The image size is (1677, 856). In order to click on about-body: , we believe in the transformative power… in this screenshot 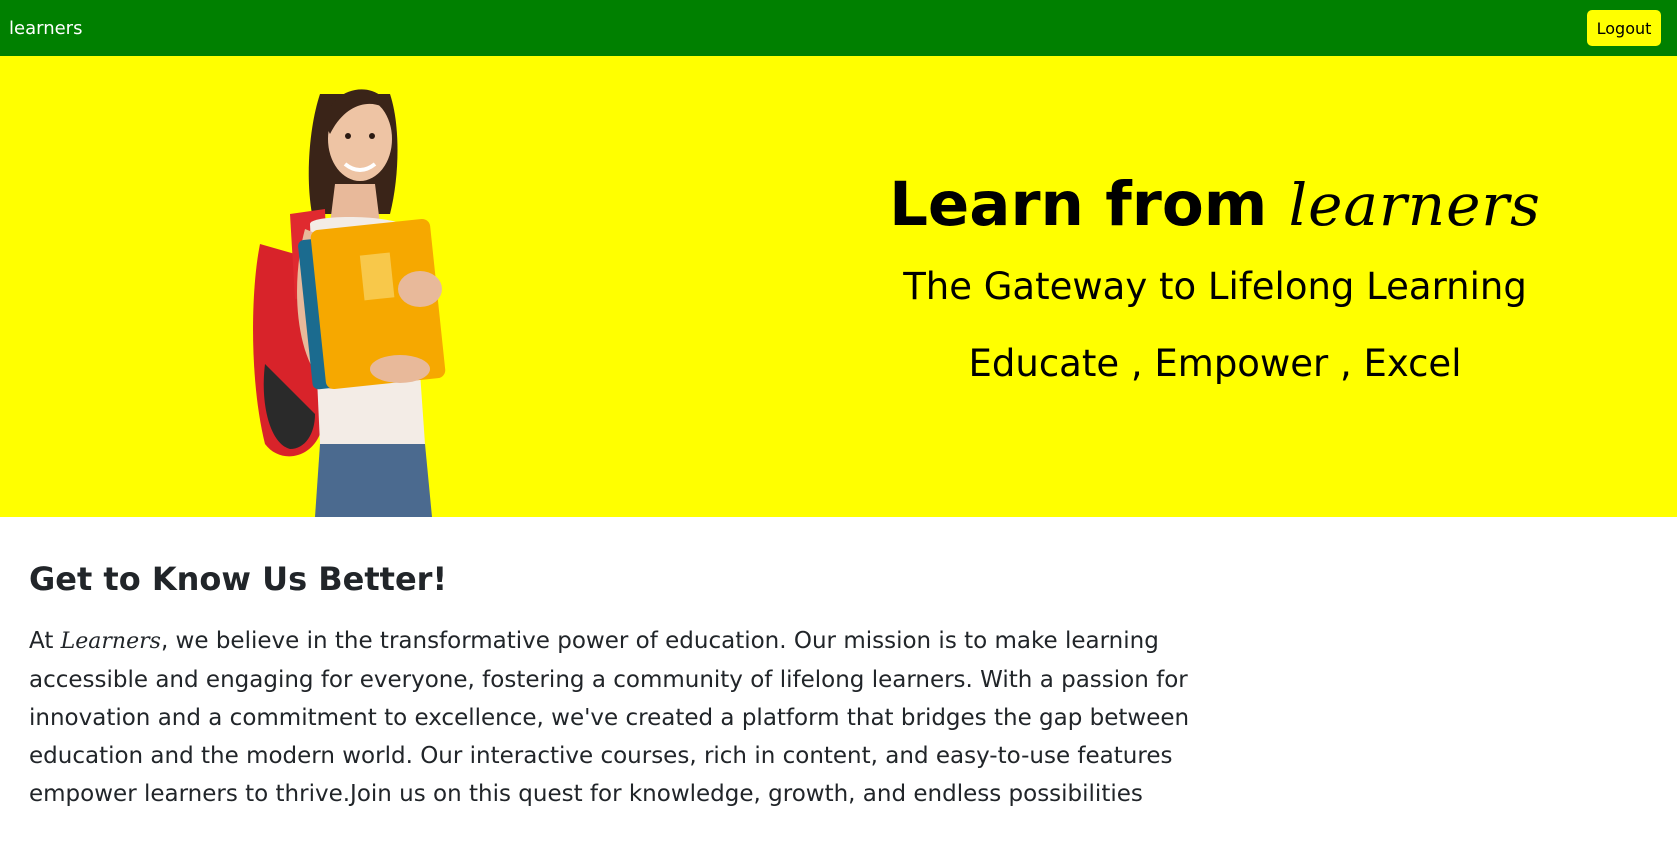, I will do `click(609, 717)`.